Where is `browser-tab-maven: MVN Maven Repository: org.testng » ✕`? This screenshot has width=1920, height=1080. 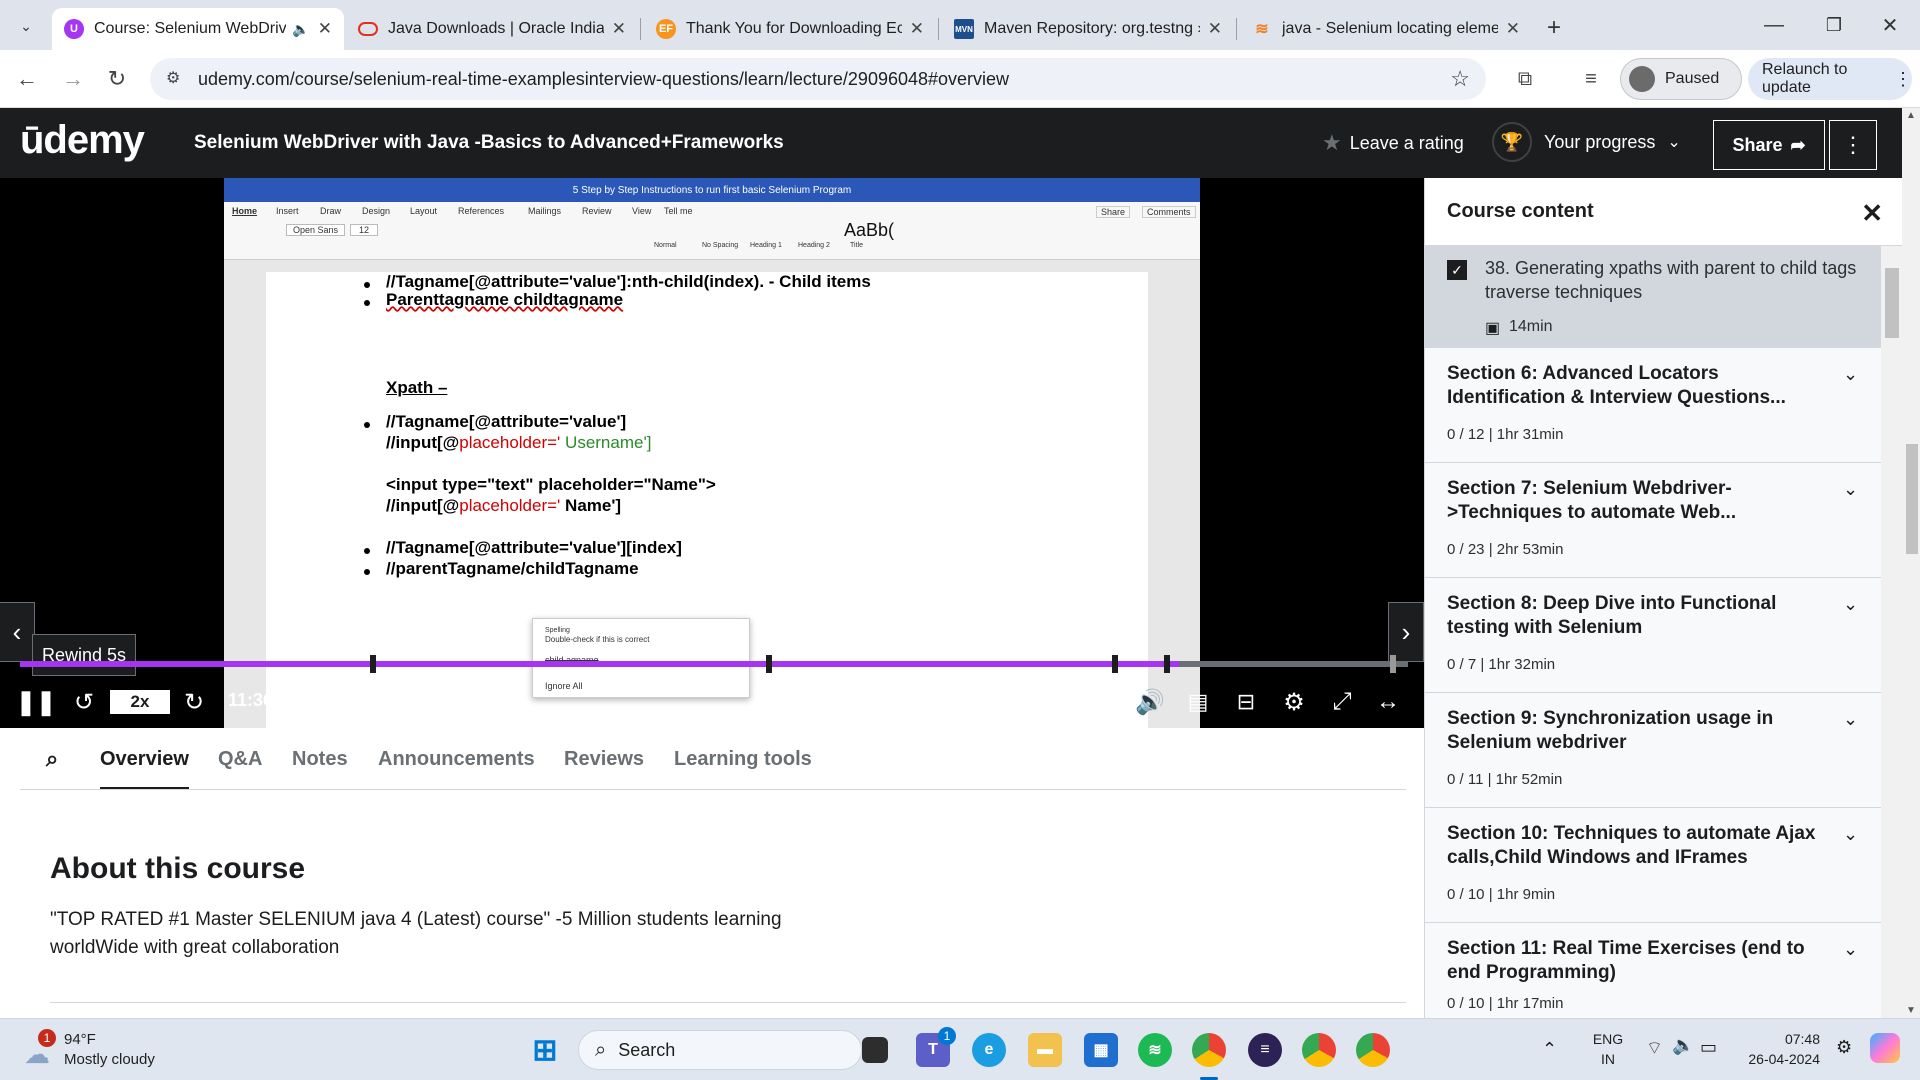
browser-tab-maven: MVN Maven Repository: org.testng » ✕ is located at coordinates (1088, 29).